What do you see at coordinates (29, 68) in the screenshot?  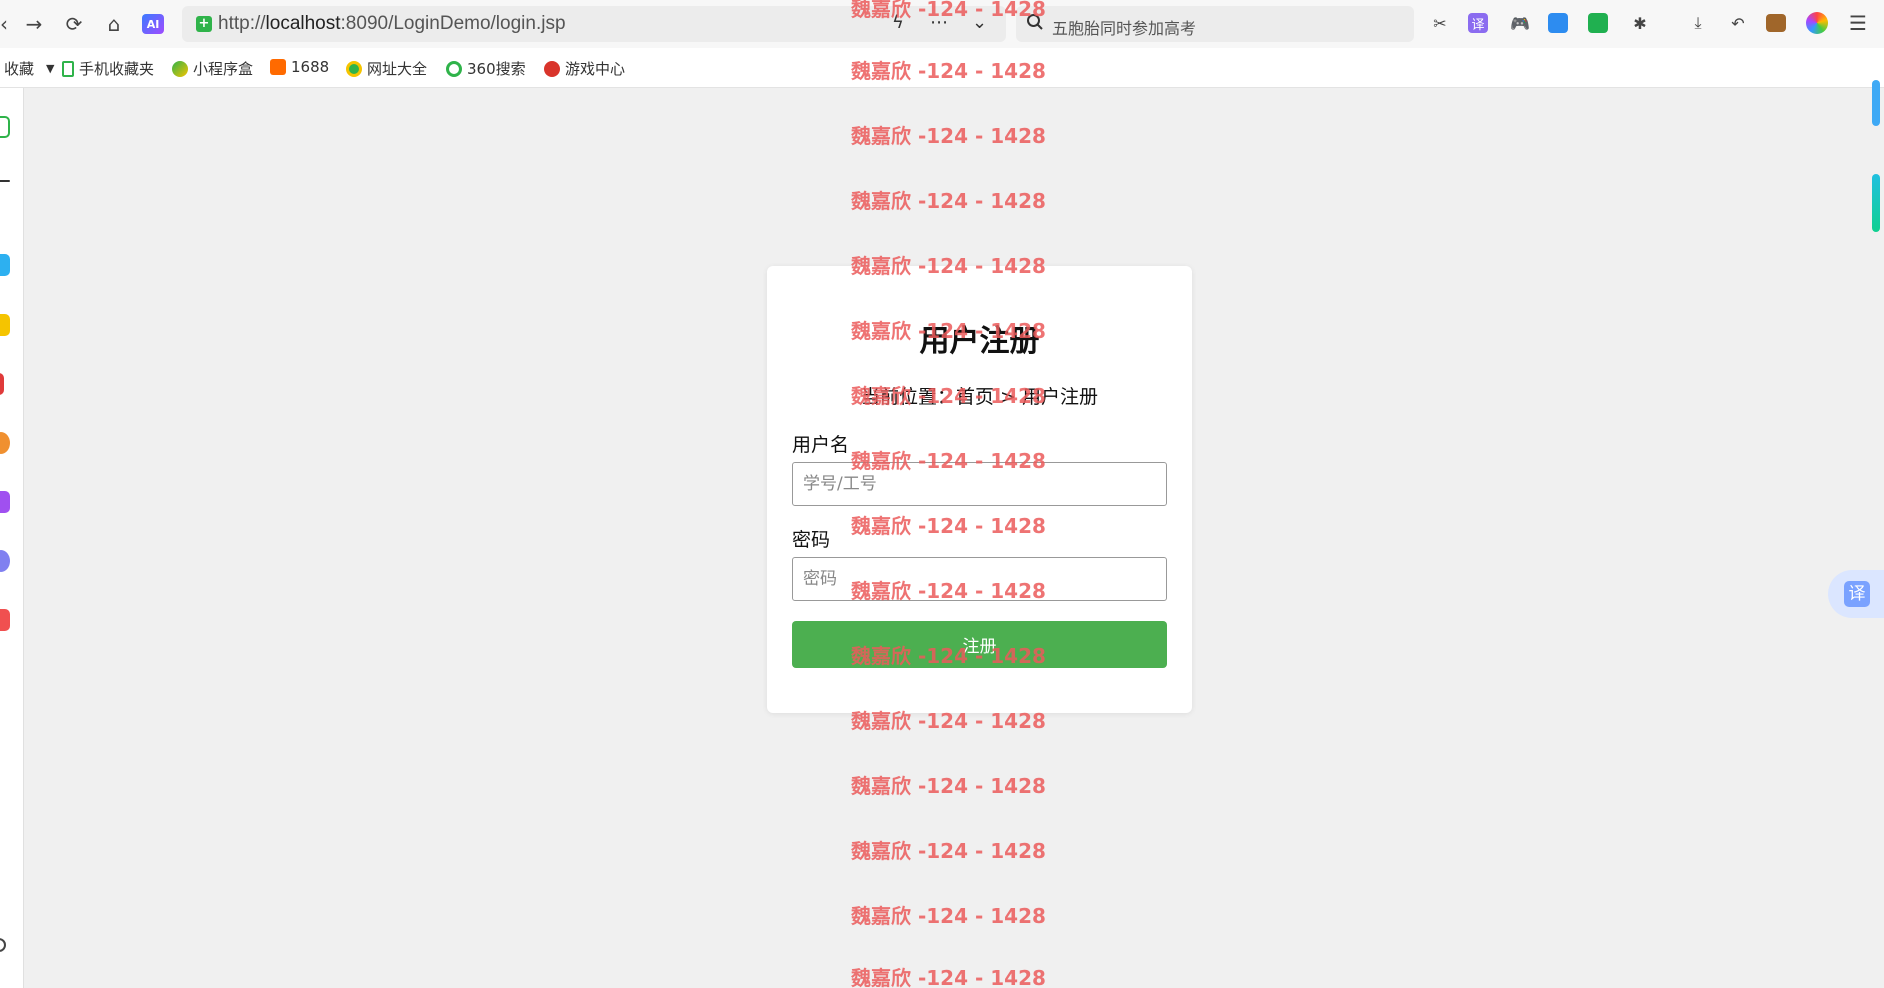 I see `bookmark-favorites: 收藏 ▼` at bounding box center [29, 68].